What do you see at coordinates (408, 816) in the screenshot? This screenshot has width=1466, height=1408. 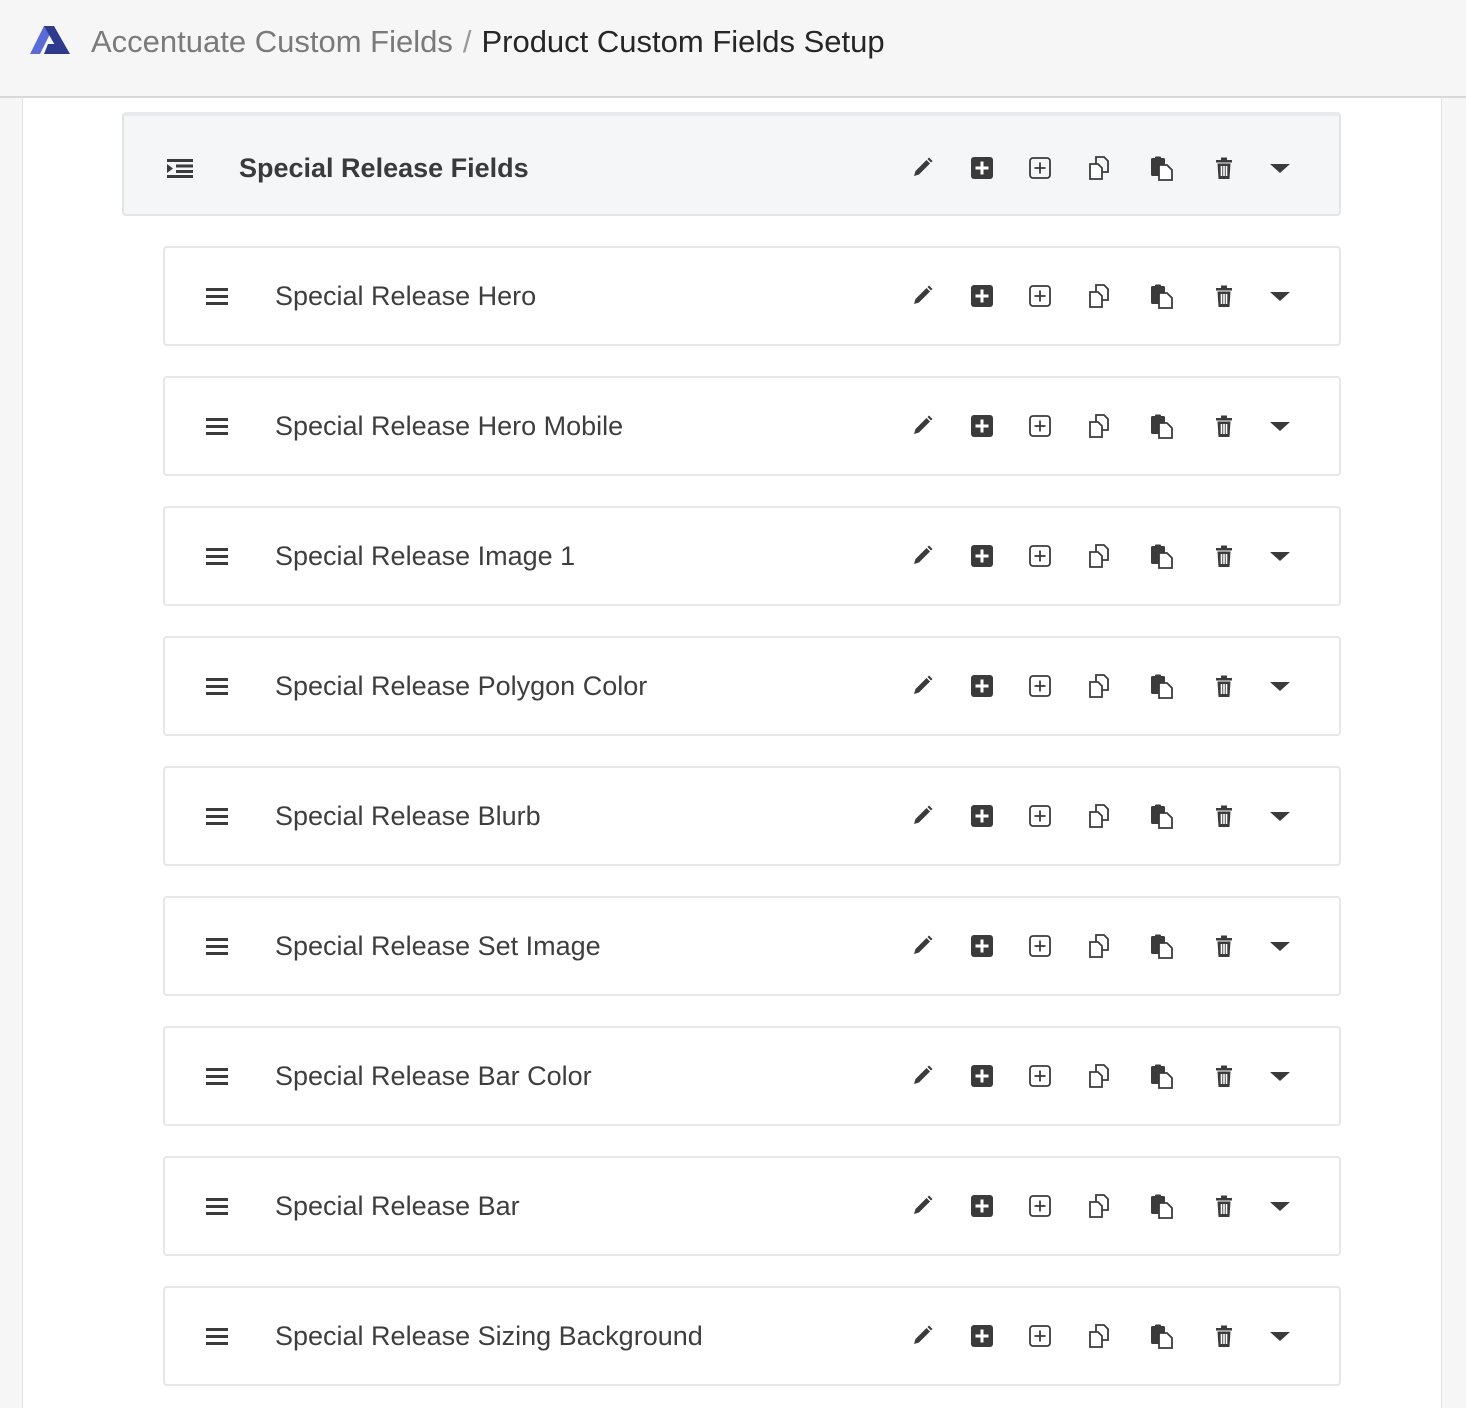 I see `field-label: Special Release Blurb` at bounding box center [408, 816].